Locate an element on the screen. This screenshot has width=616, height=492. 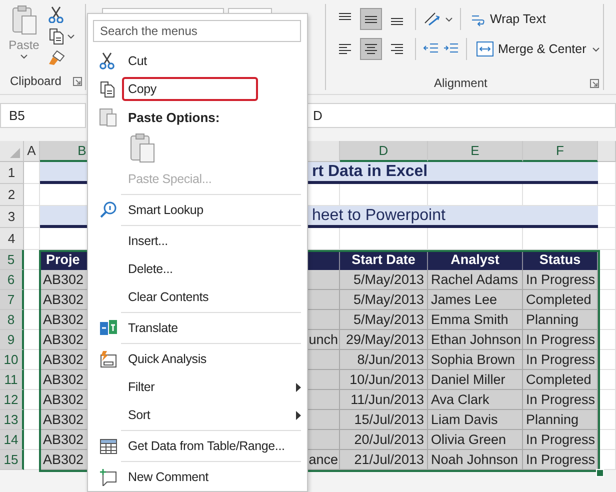
horizontal-align-button is located at coordinates (371, 49).